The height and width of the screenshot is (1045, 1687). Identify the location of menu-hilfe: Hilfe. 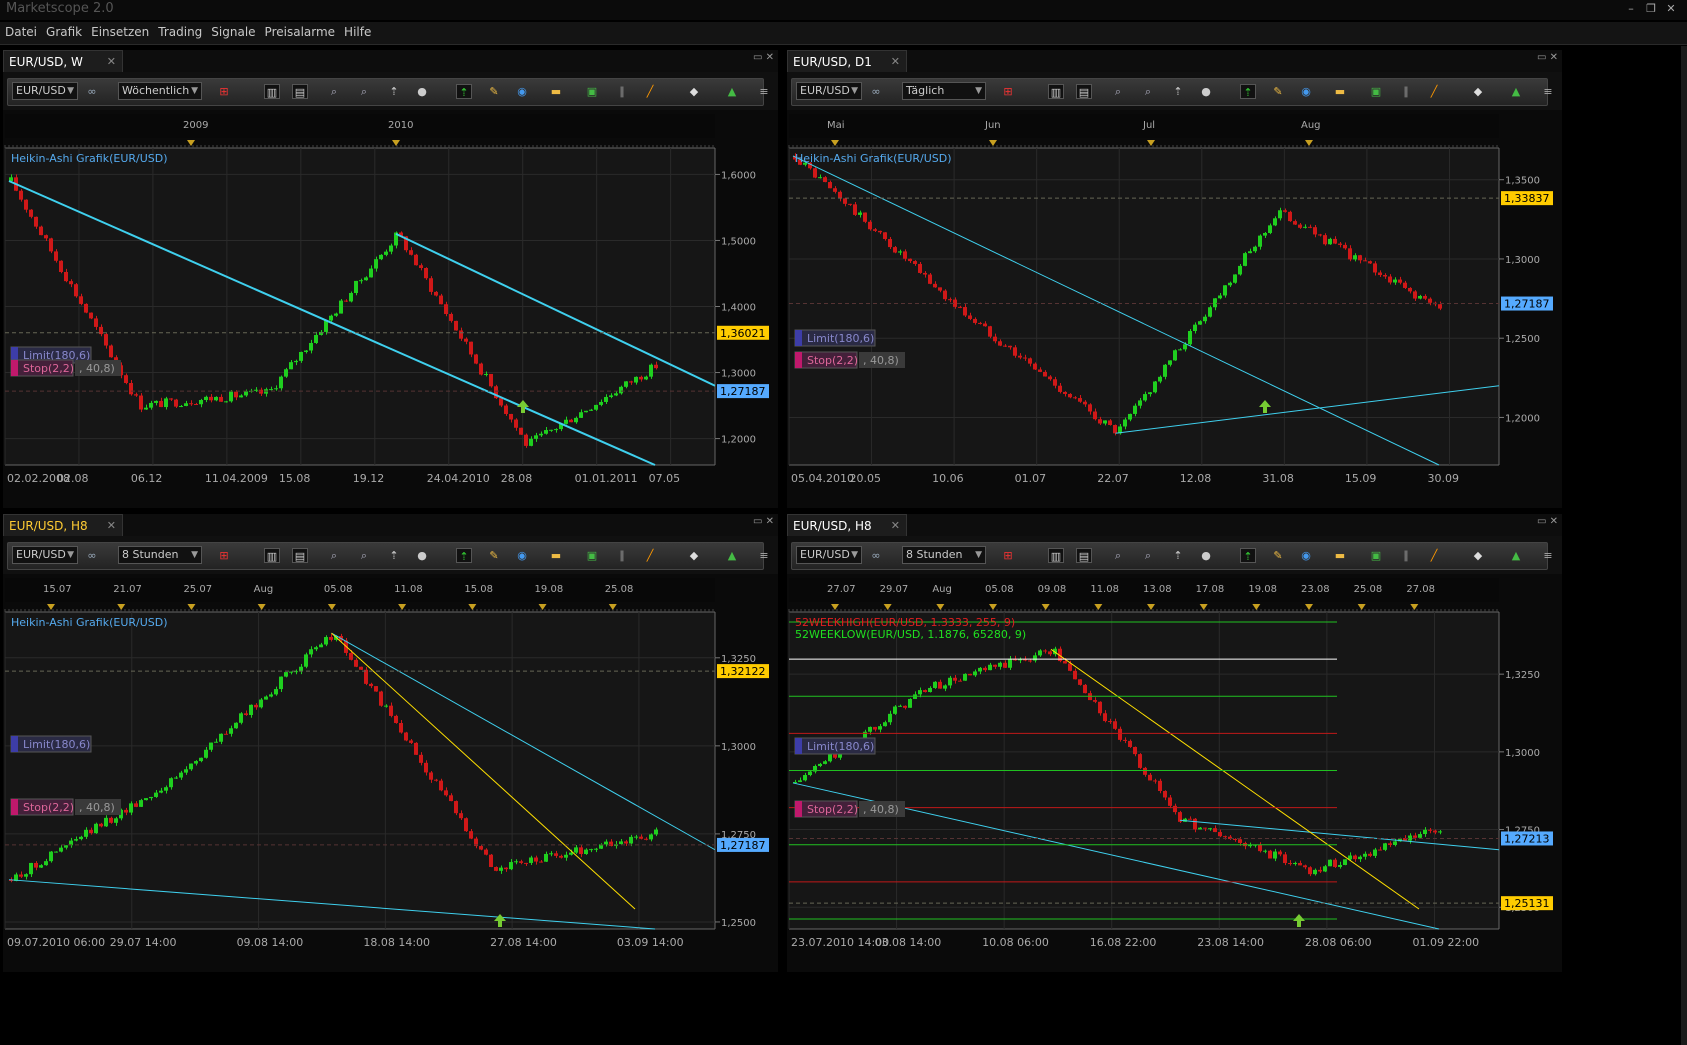
(357, 30).